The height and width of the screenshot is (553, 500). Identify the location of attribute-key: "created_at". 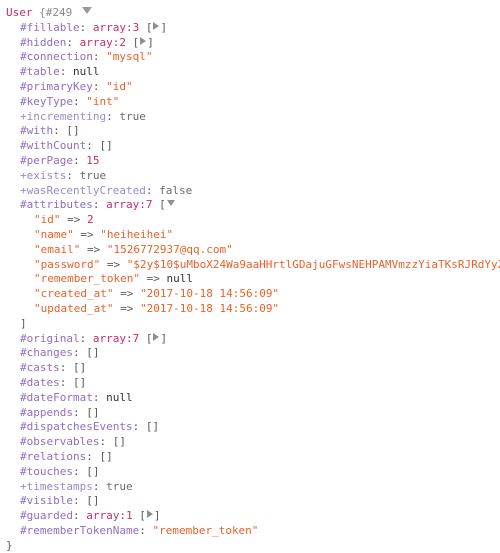
(74, 294).